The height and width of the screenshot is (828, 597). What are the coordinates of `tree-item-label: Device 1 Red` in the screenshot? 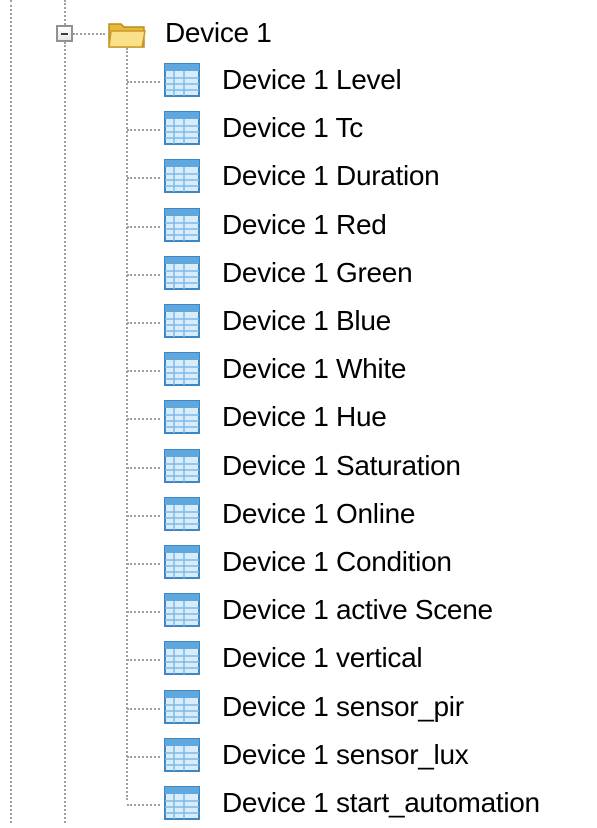 It's located at (304, 224).